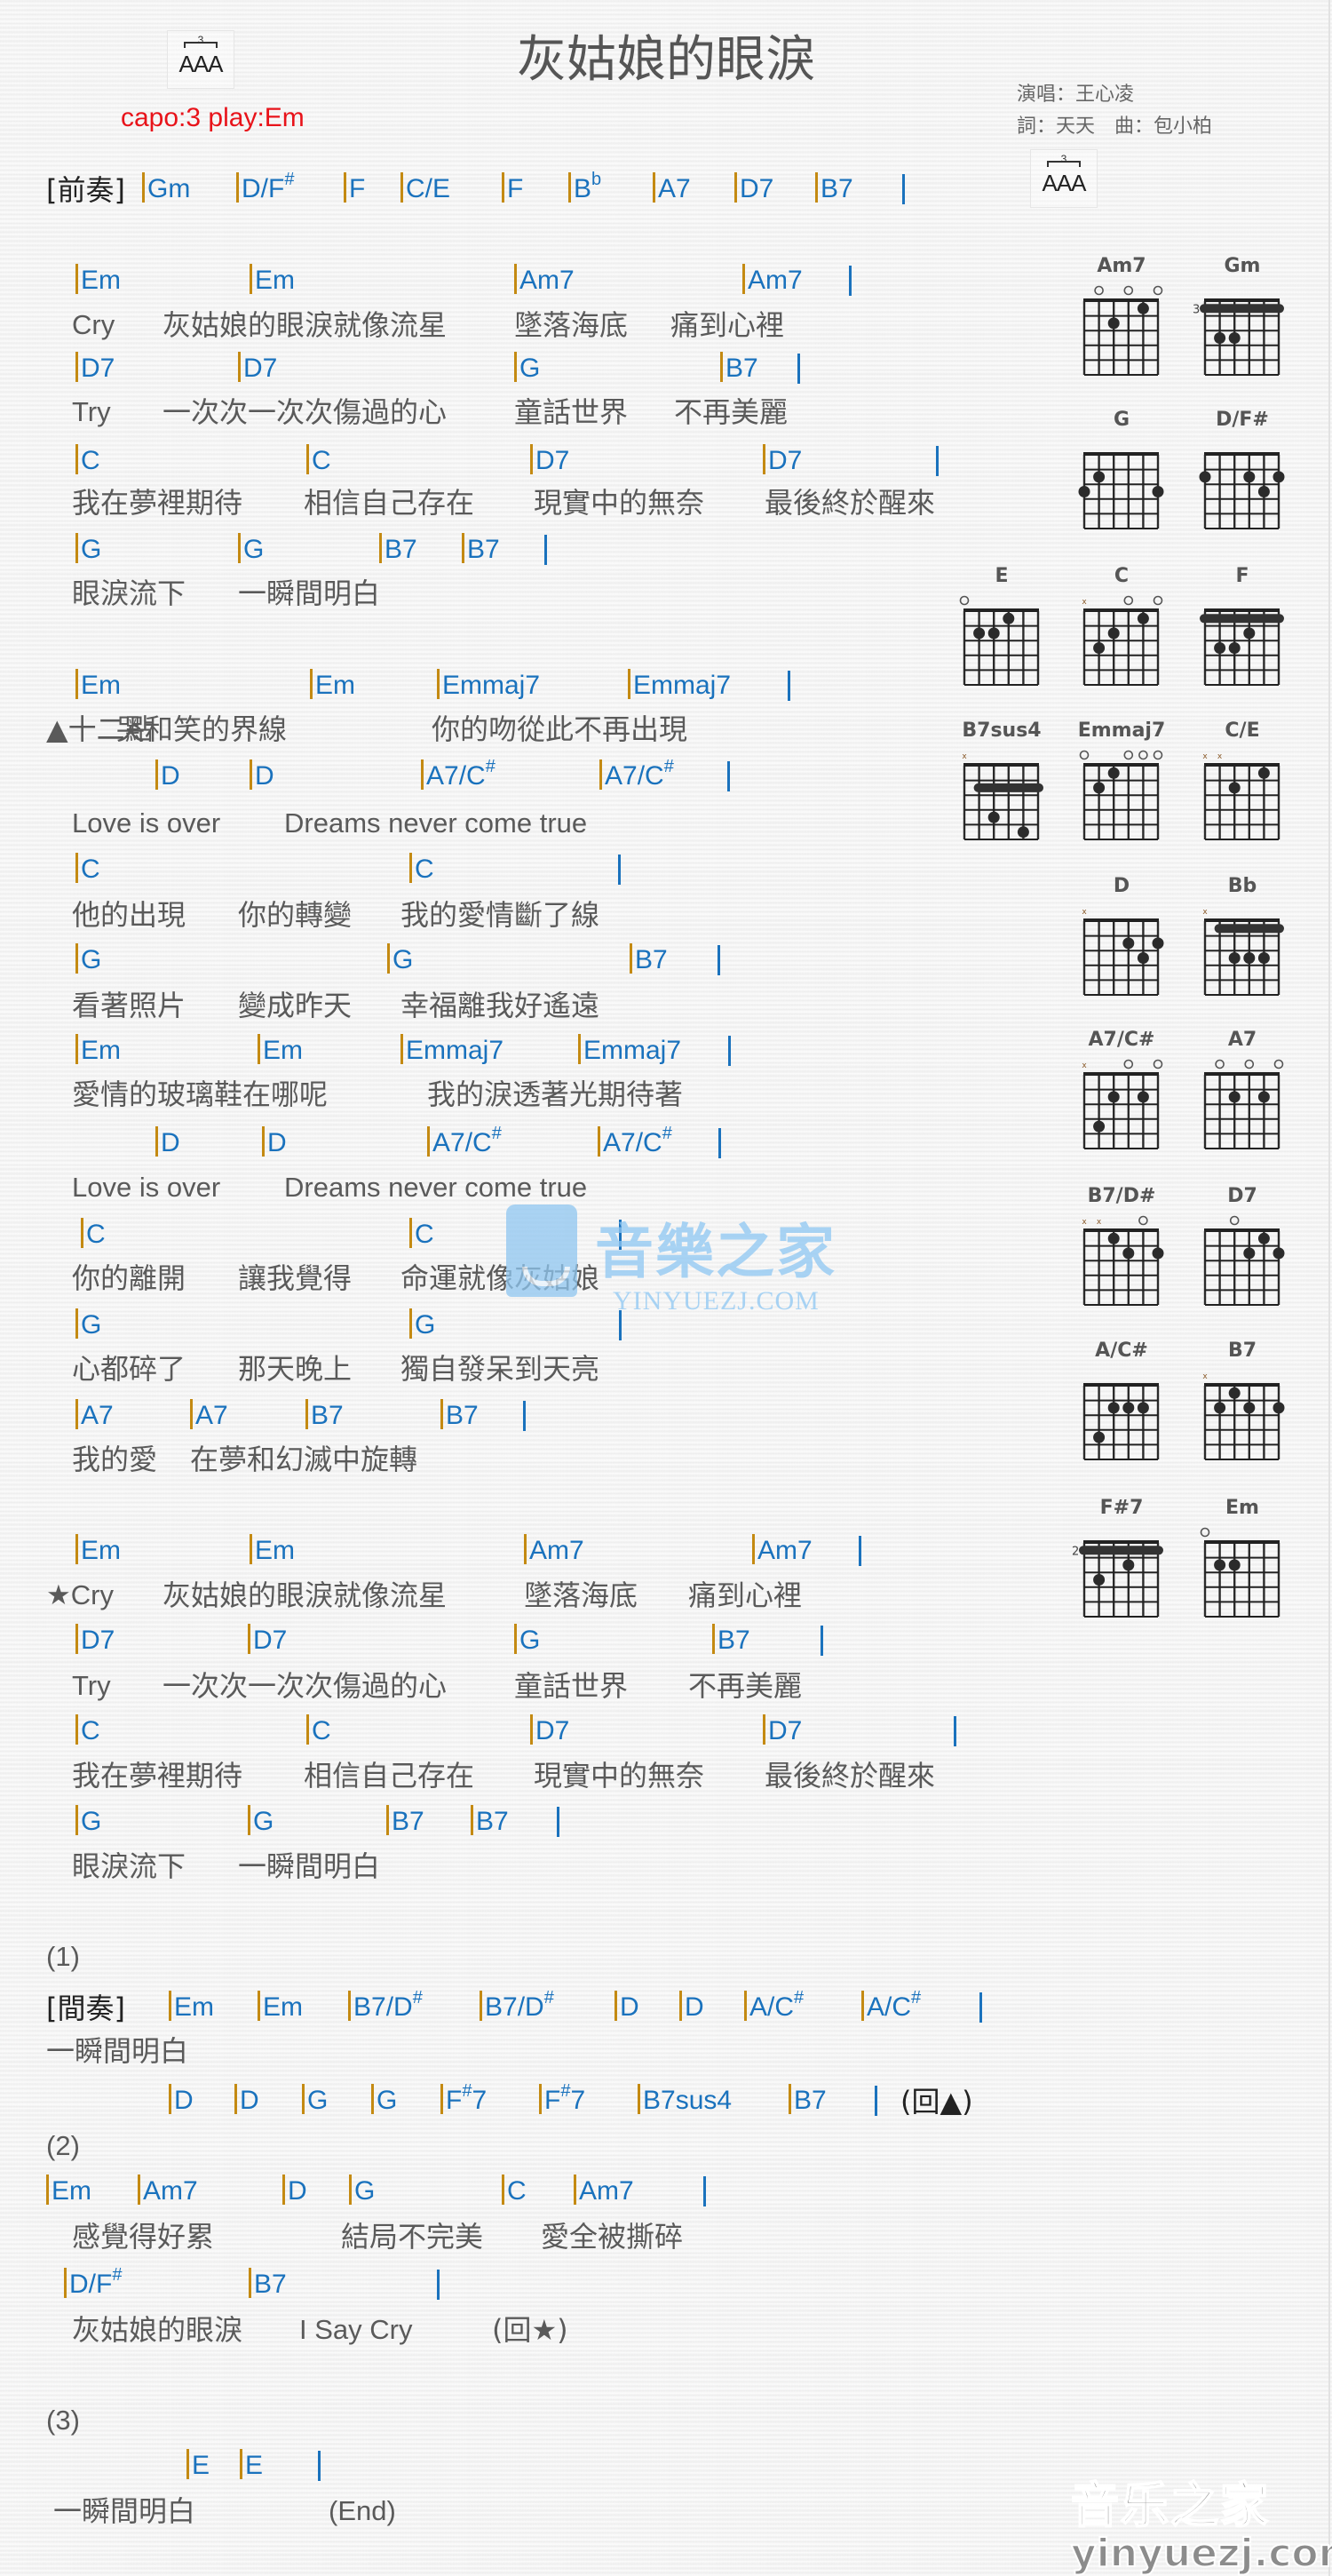 The width and height of the screenshot is (1332, 2576). Describe the element at coordinates (1002, 796) in the screenshot. I see `fretboard-grid: x` at that location.